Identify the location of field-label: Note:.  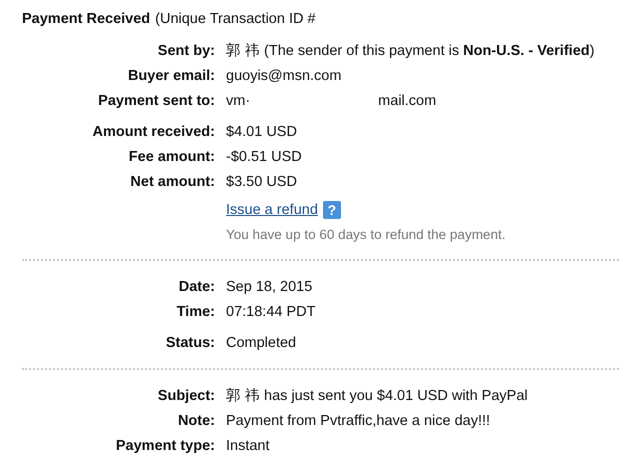
(195, 421).